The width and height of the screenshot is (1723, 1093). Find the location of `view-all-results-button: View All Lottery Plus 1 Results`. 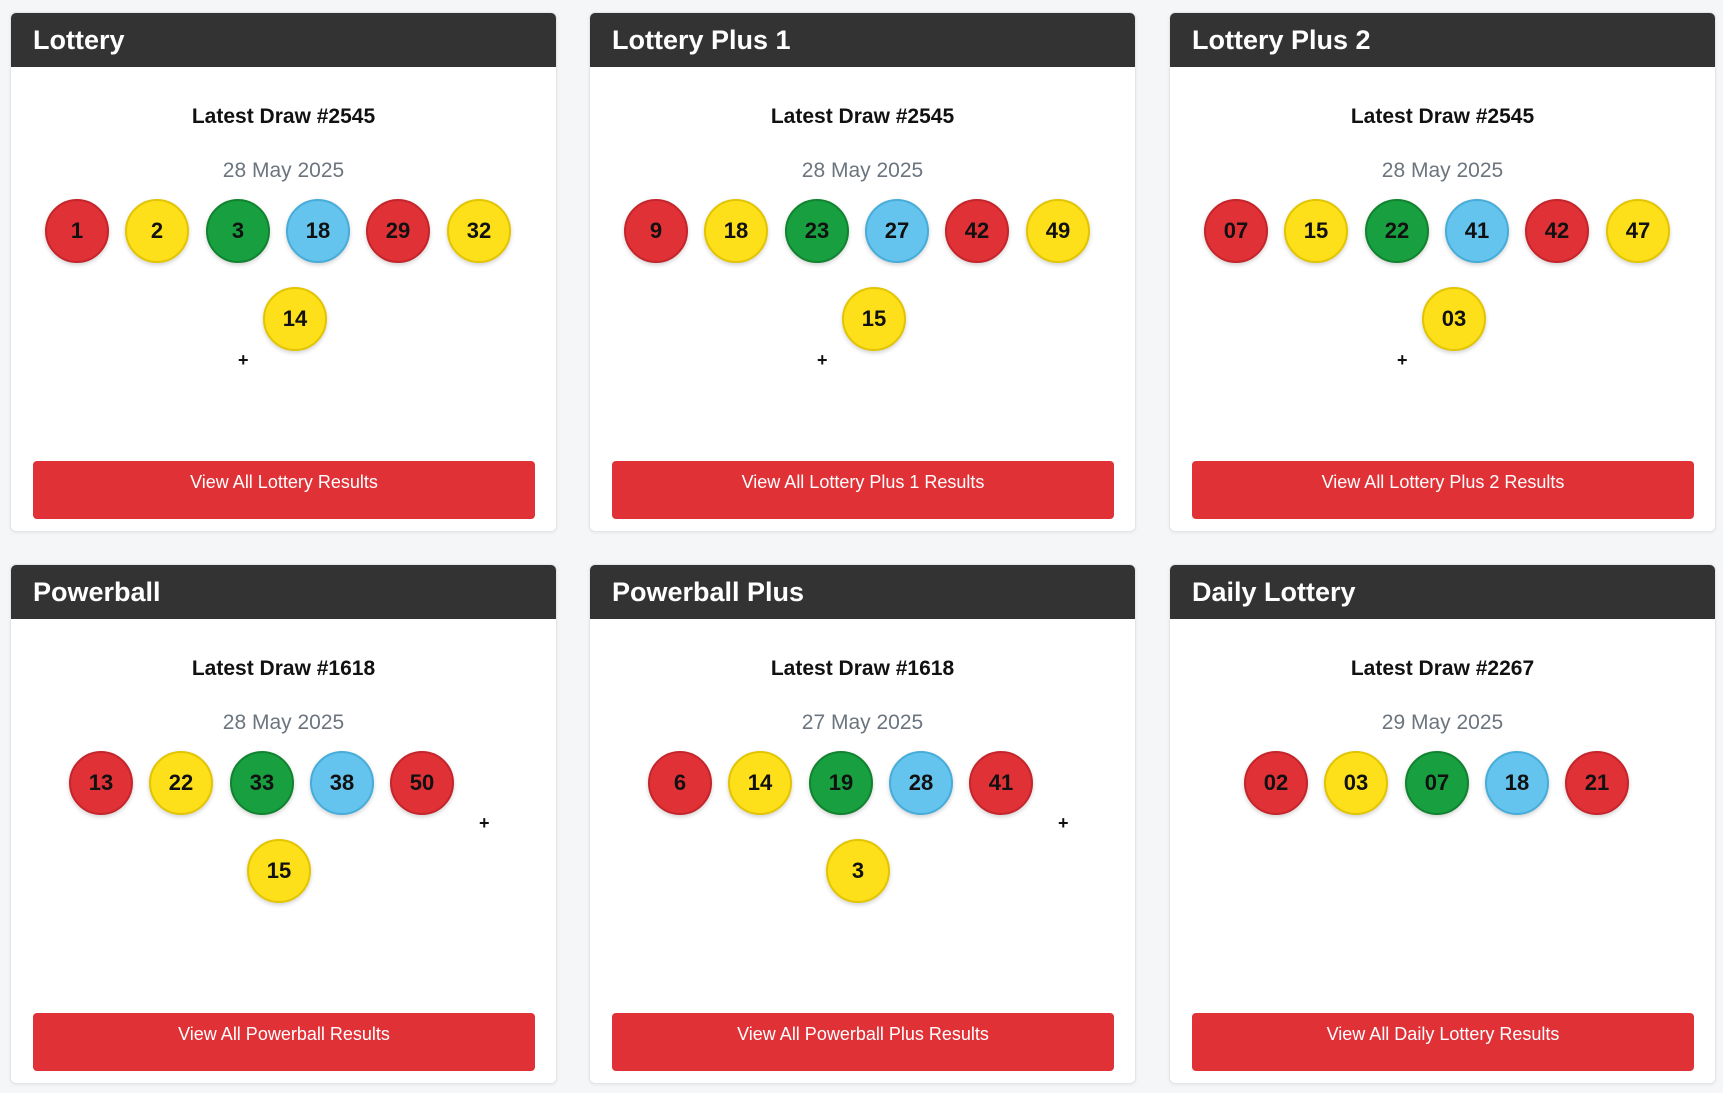

view-all-results-button: View All Lottery Plus 1 Results is located at coordinates (863, 490).